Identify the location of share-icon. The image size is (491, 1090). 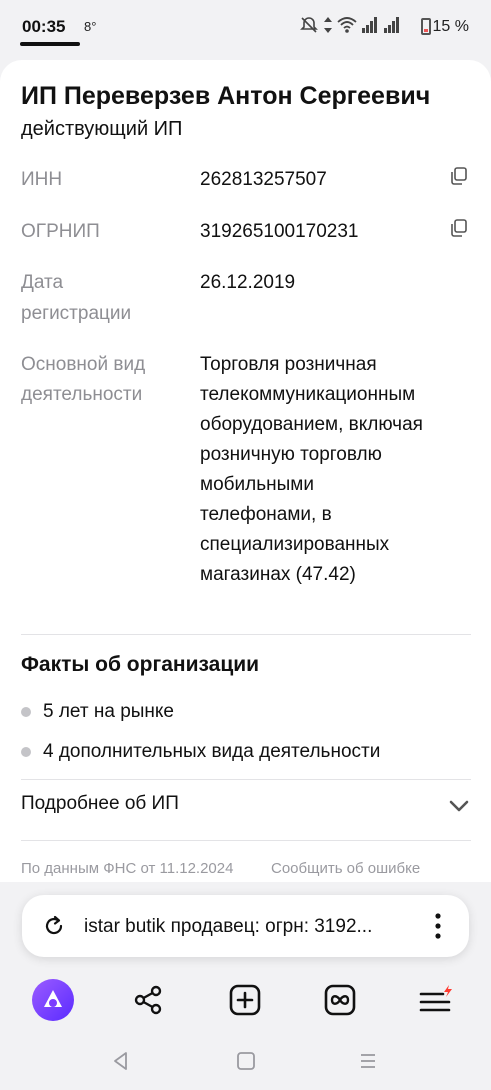
(148, 1000).